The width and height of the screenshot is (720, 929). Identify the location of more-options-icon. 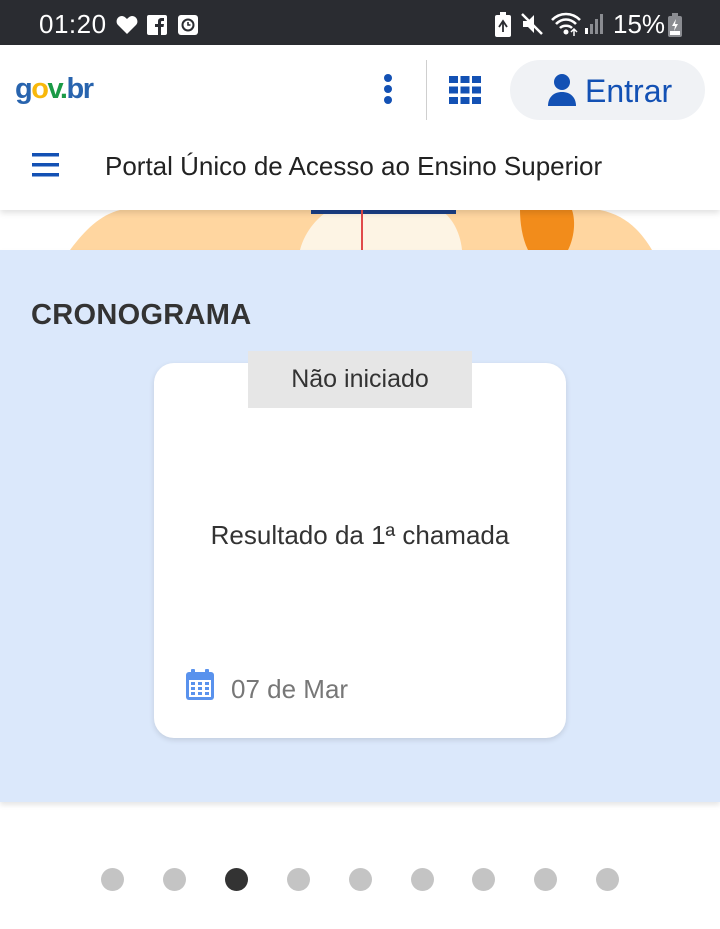
(388, 90).